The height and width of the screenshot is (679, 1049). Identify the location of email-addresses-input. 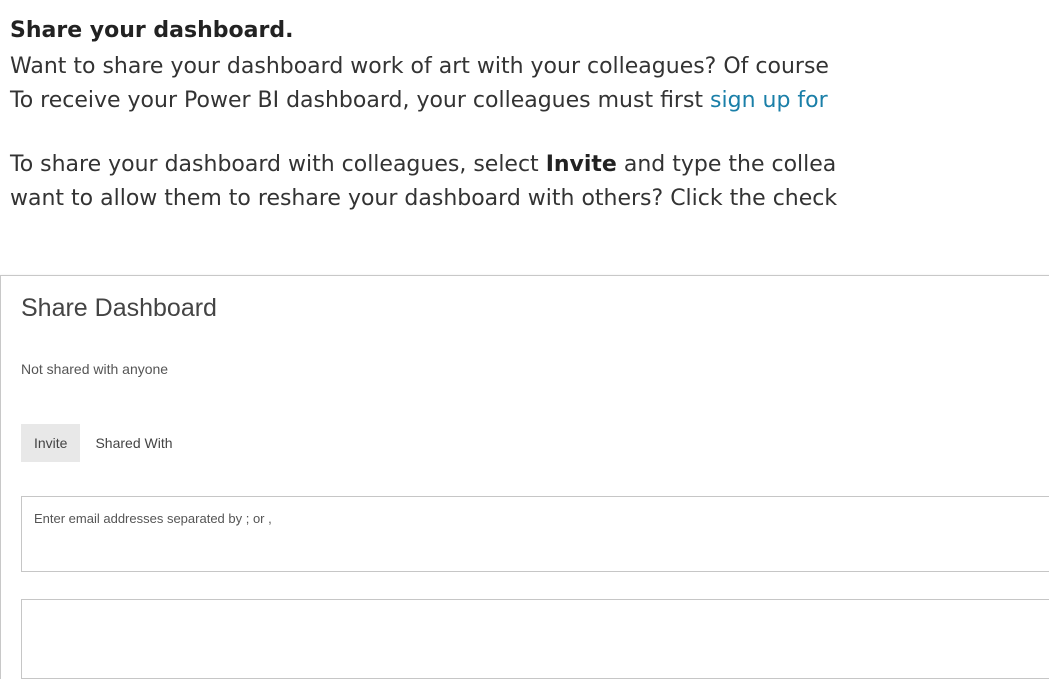
(535, 534).